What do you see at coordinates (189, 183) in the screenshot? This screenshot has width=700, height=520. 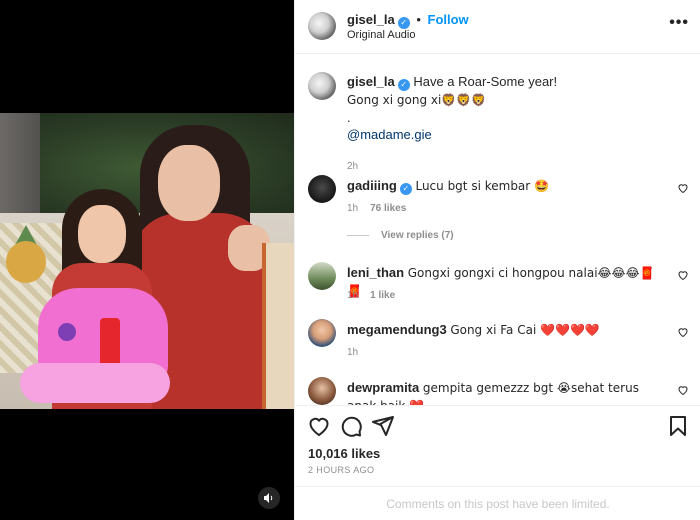 I see `woman-face` at bounding box center [189, 183].